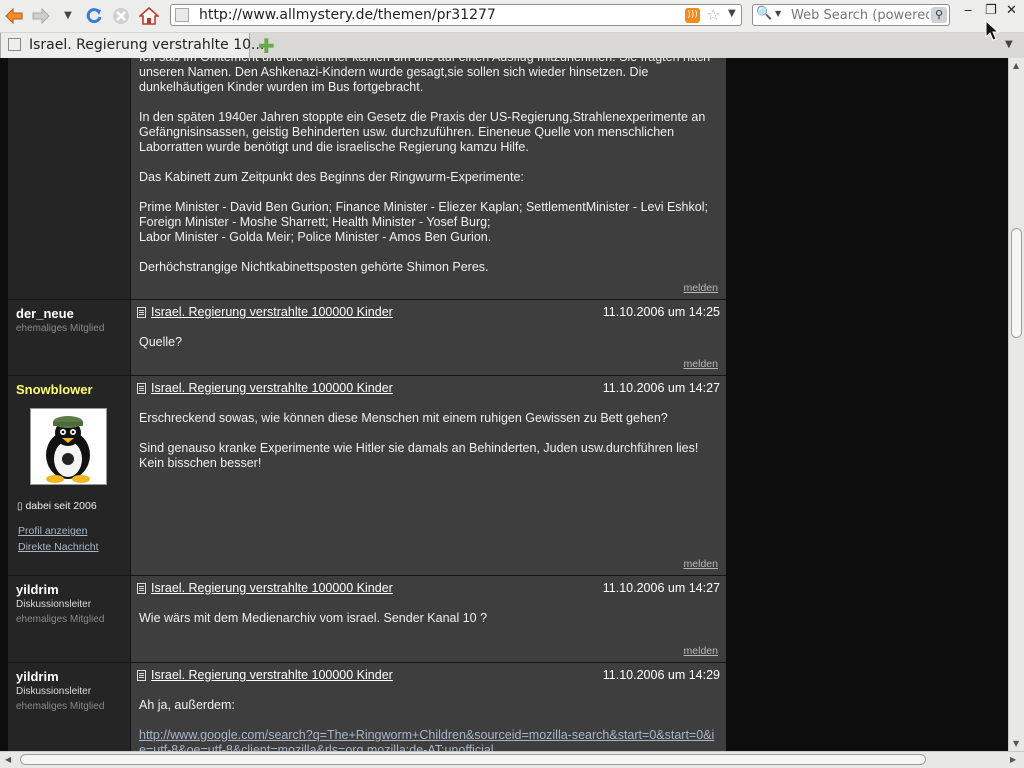 Image resolution: width=1024 pixels, height=768 pixels. I want to click on scroll-left-arrow-icon: ◀, so click(8, 759).